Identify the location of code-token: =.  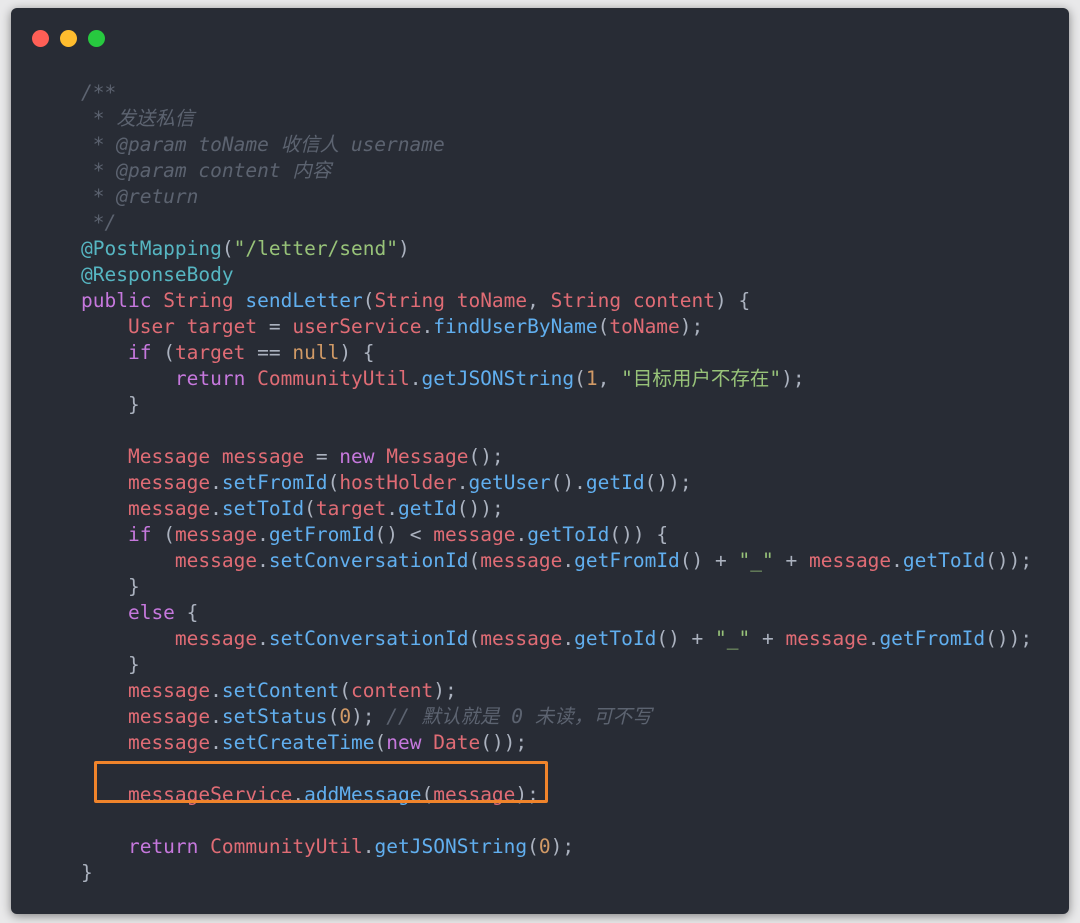
(280, 326).